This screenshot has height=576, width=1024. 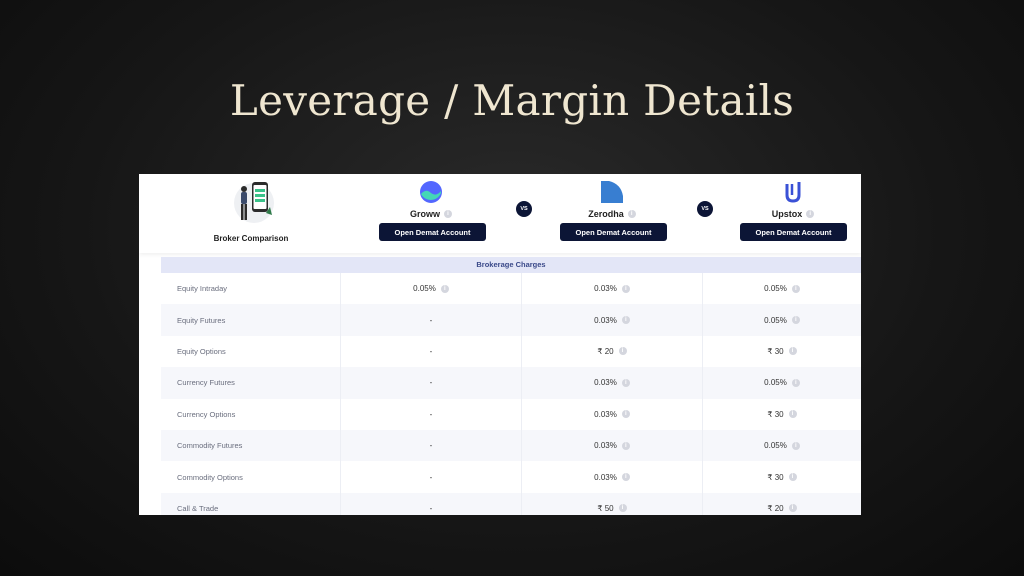 I want to click on broker-name-text: Groww, so click(x=424, y=214).